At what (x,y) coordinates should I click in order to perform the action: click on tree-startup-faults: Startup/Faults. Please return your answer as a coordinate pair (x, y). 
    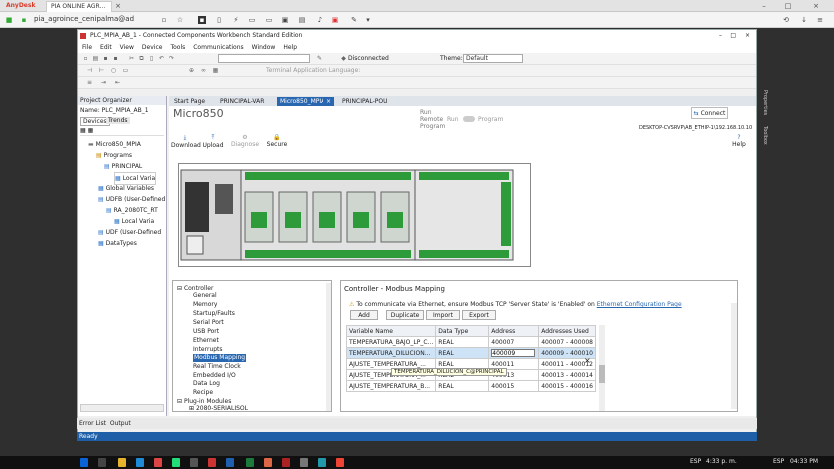
    Looking at the image, I should click on (214, 314).